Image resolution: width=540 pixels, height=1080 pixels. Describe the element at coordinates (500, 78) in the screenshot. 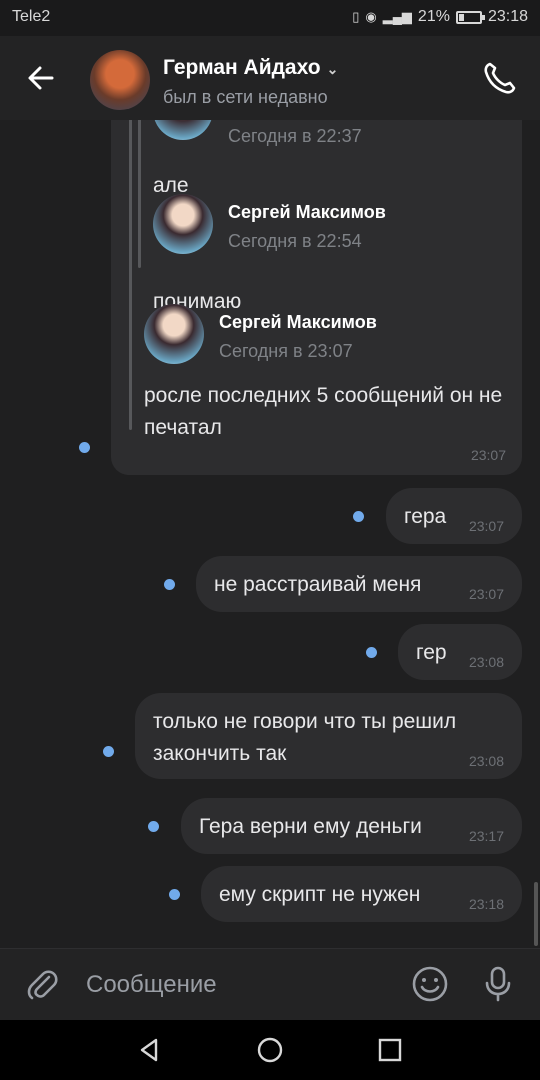

I see `phone-icon` at that location.